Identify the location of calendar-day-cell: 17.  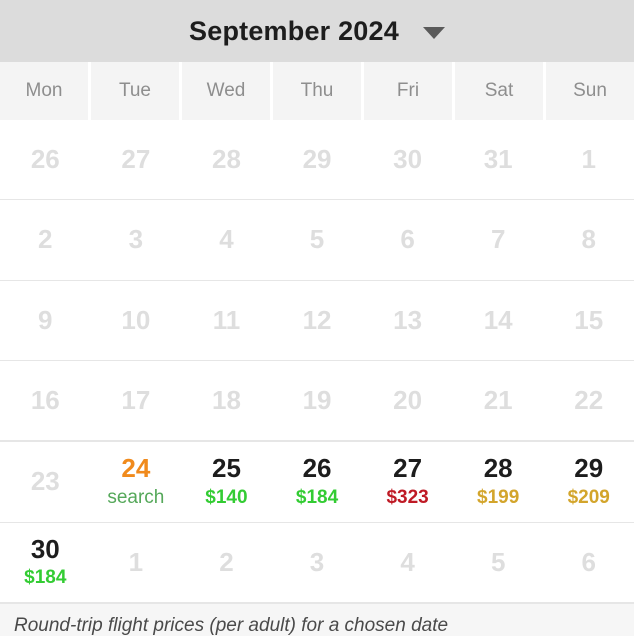
(136, 400).